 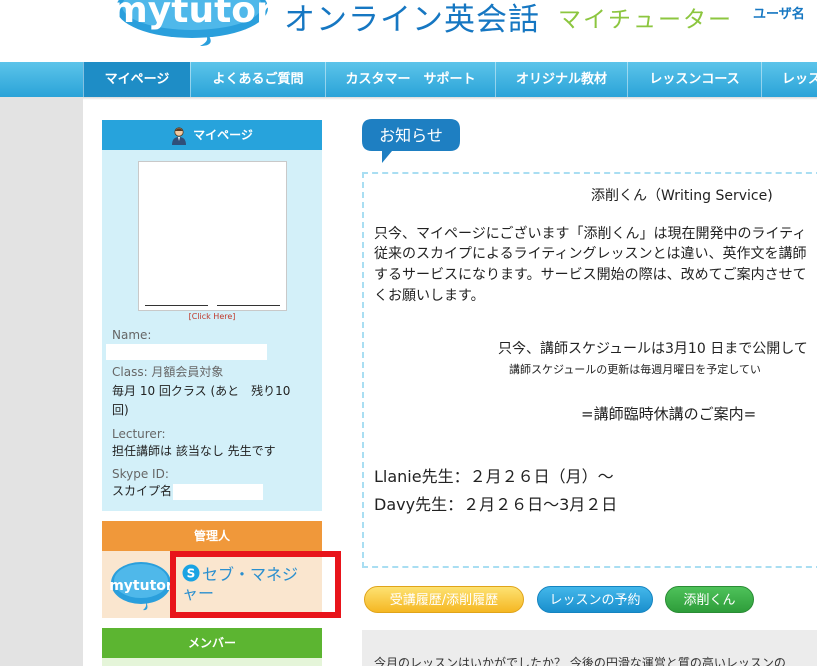 I want to click on mypage-panel-header: マイページ, so click(x=212, y=135).